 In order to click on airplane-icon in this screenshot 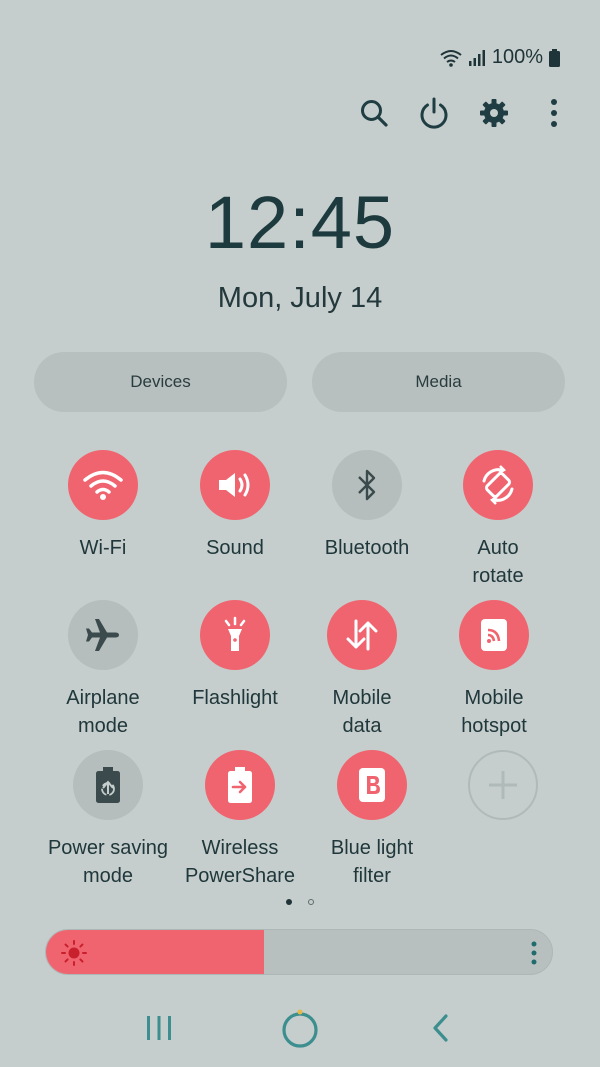, I will do `click(102, 635)`.